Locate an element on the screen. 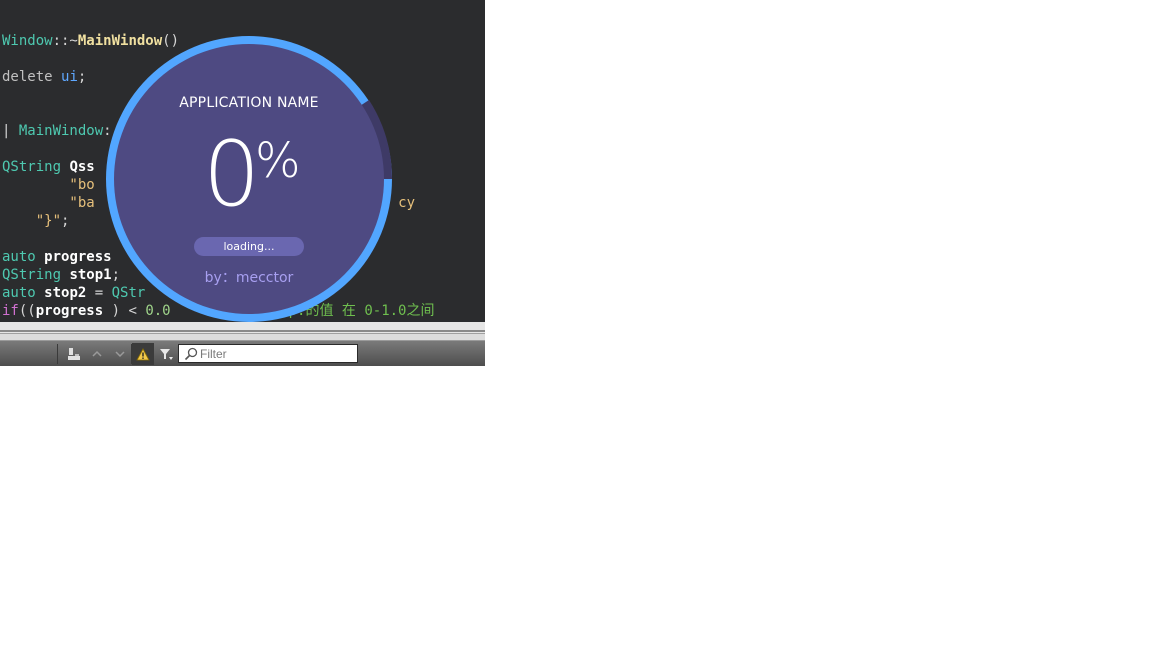 The height and width of the screenshot is (648, 1152). code-token: | is located at coordinates (10, 131).